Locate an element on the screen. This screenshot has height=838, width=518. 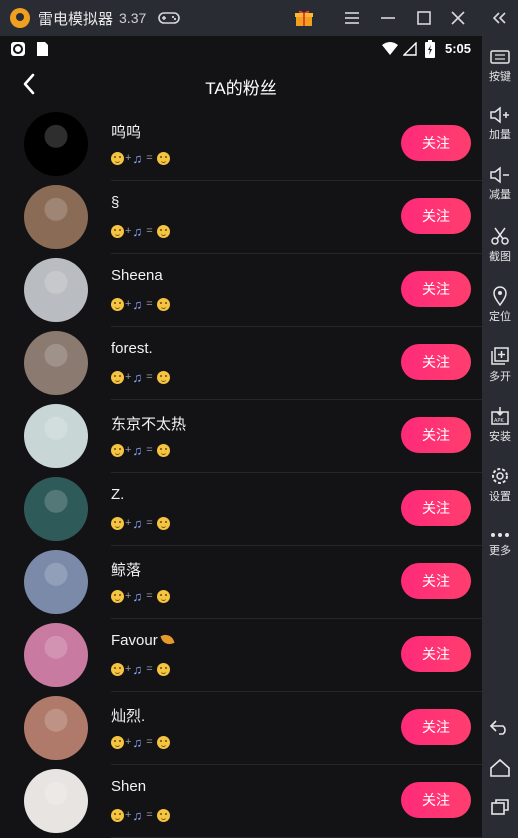
gift-icon is located at coordinates (304, 18).